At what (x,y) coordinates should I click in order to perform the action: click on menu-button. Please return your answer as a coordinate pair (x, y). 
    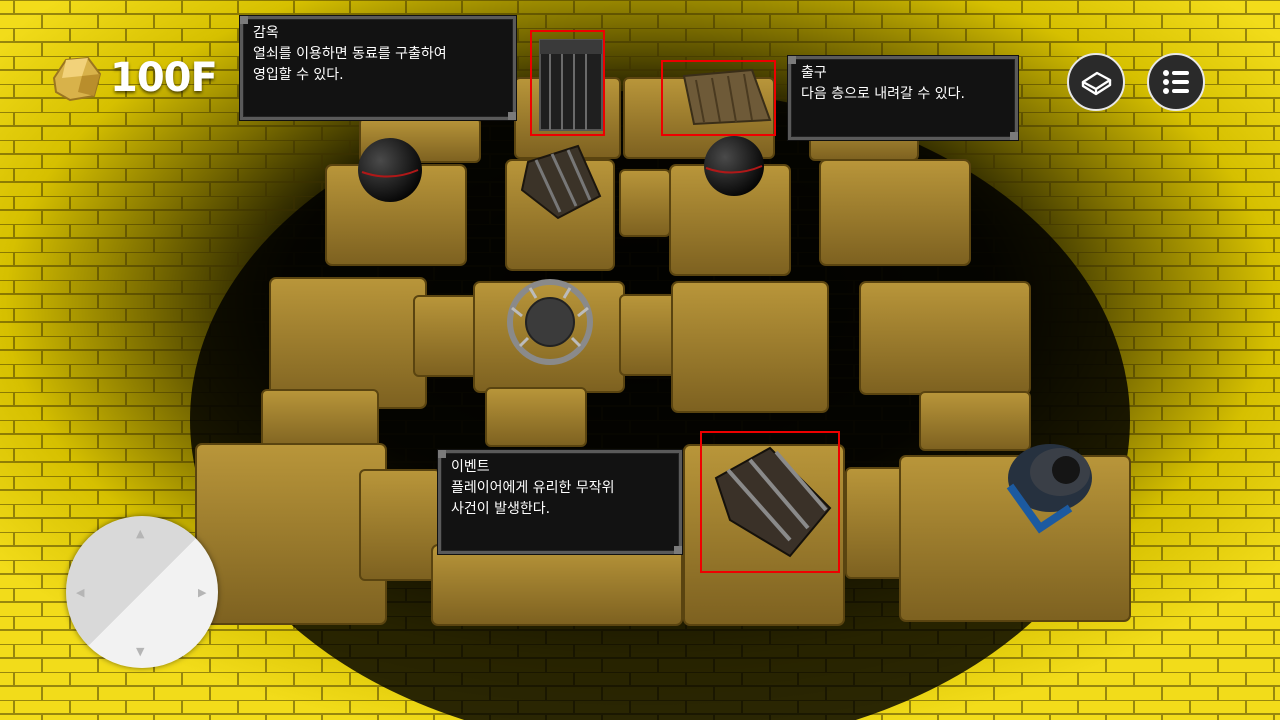
    Looking at the image, I should click on (1176, 82).